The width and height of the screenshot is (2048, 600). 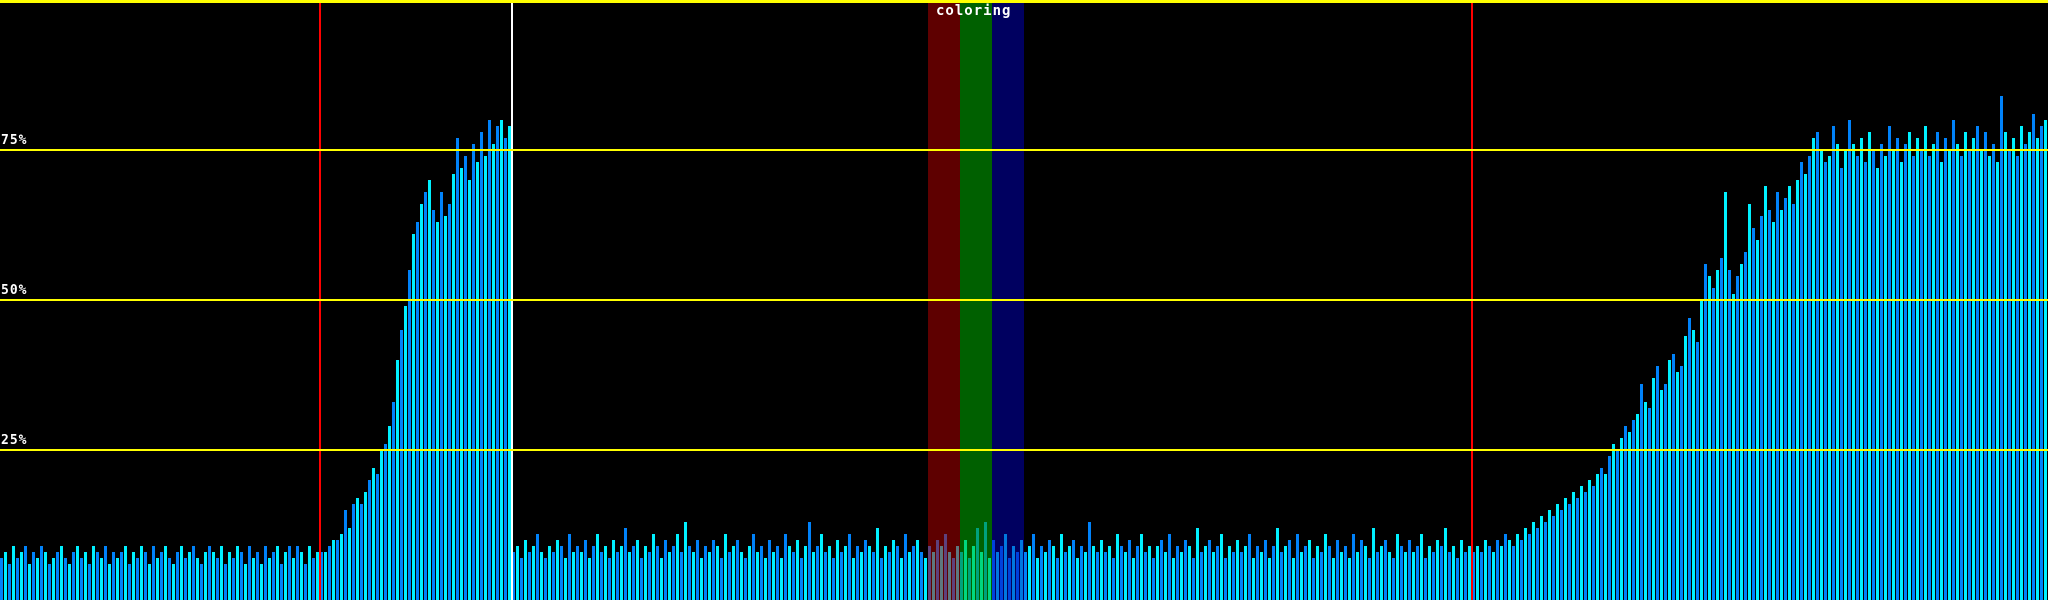 I want to click on y-label-75: 75%, so click(x=14, y=140).